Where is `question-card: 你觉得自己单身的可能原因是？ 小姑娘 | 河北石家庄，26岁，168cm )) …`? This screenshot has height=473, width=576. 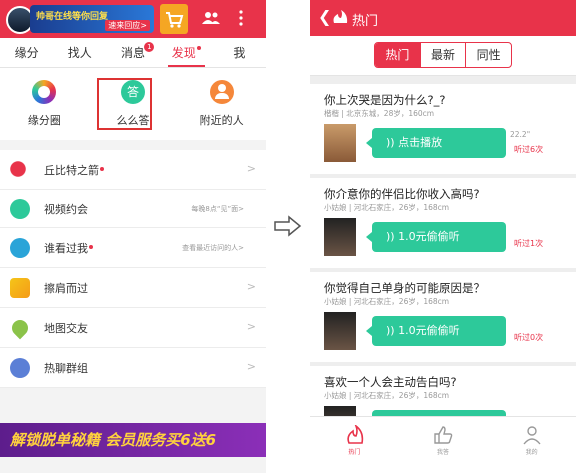 question-card: 你觉得自己单身的可能原因是？ 小姑娘 | 河北石家庄，26岁，168cm )) … is located at coordinates (443, 317).